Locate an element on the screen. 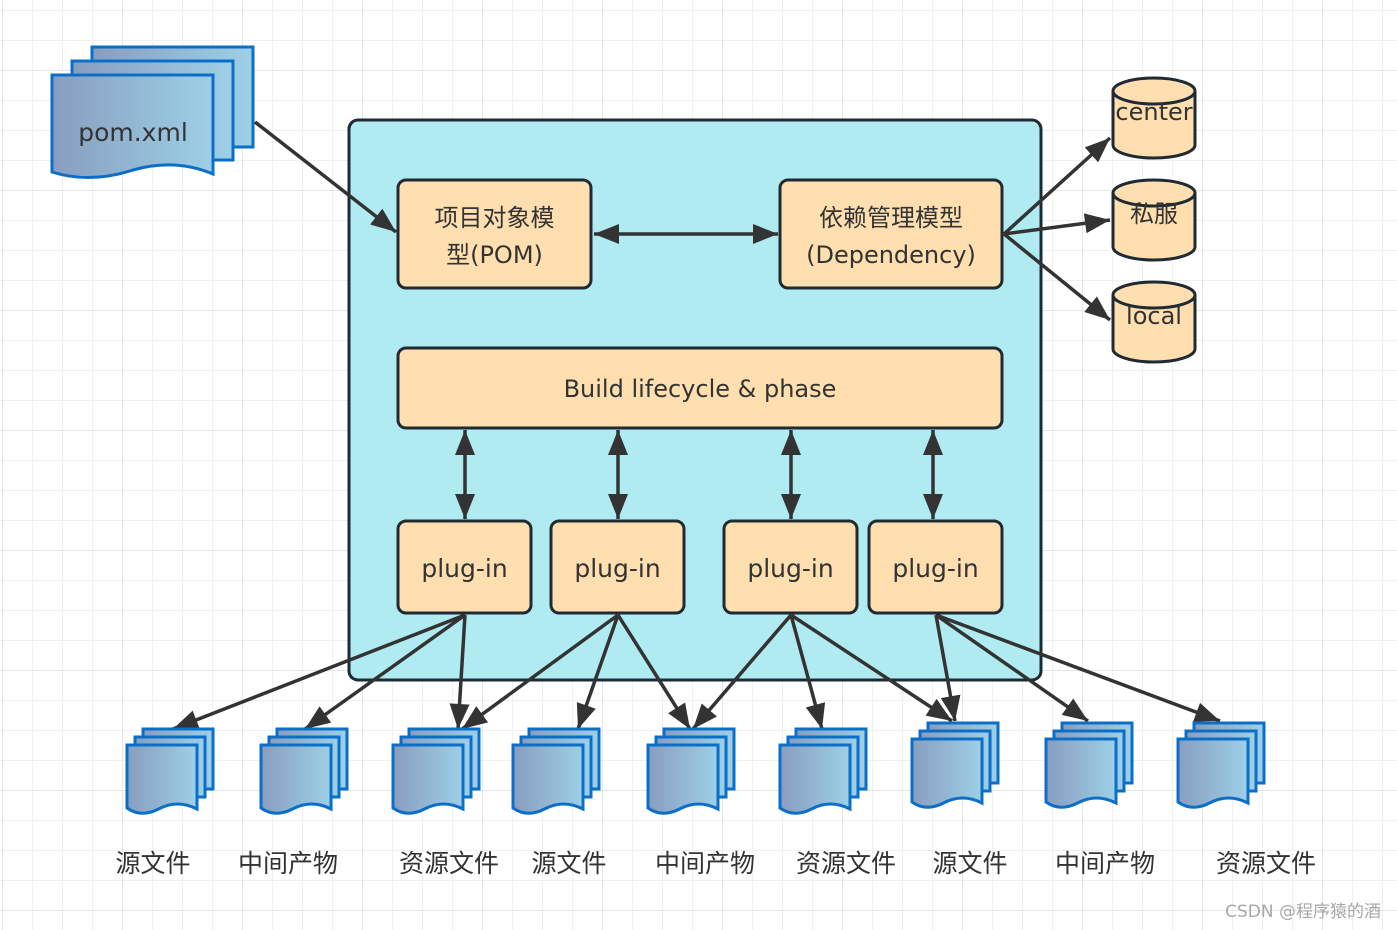  pom-model-line2: 型(POM) is located at coordinates (494, 255).